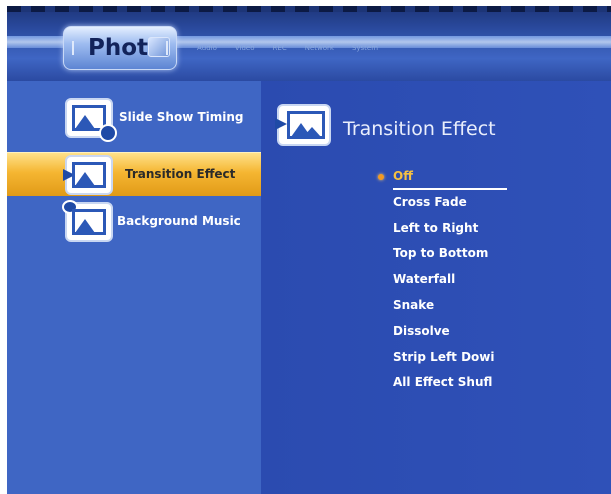  What do you see at coordinates (470, 182) in the screenshot?
I see `option-off: Off` at bounding box center [470, 182].